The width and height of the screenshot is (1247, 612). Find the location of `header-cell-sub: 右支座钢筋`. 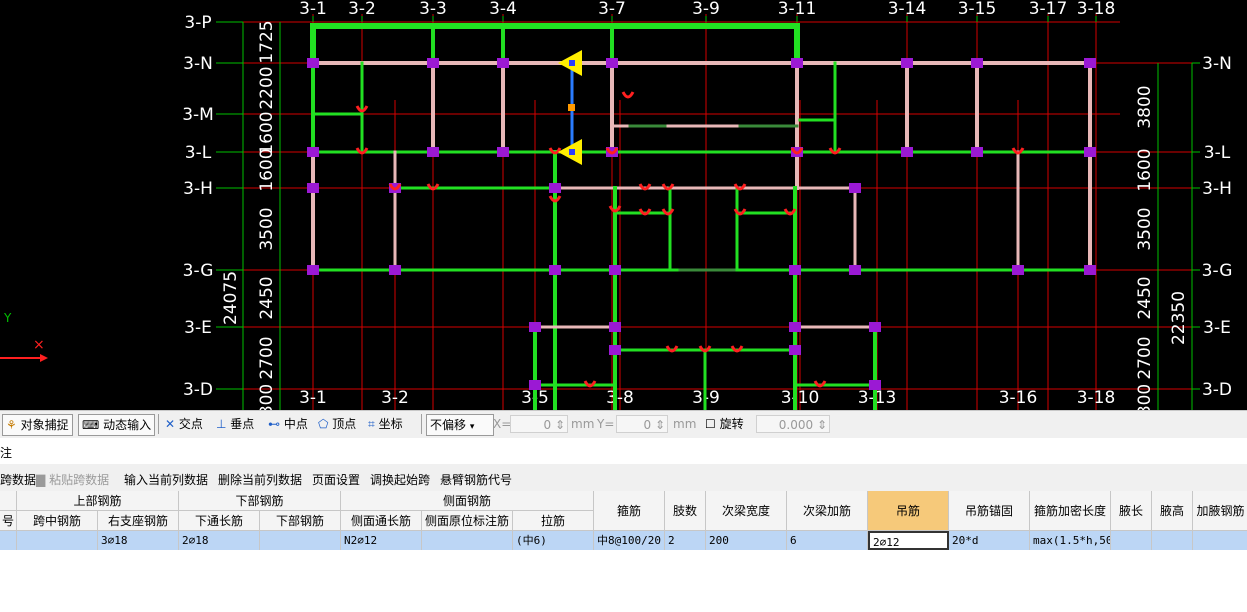

header-cell-sub: 右支座钢筋 is located at coordinates (138, 521).